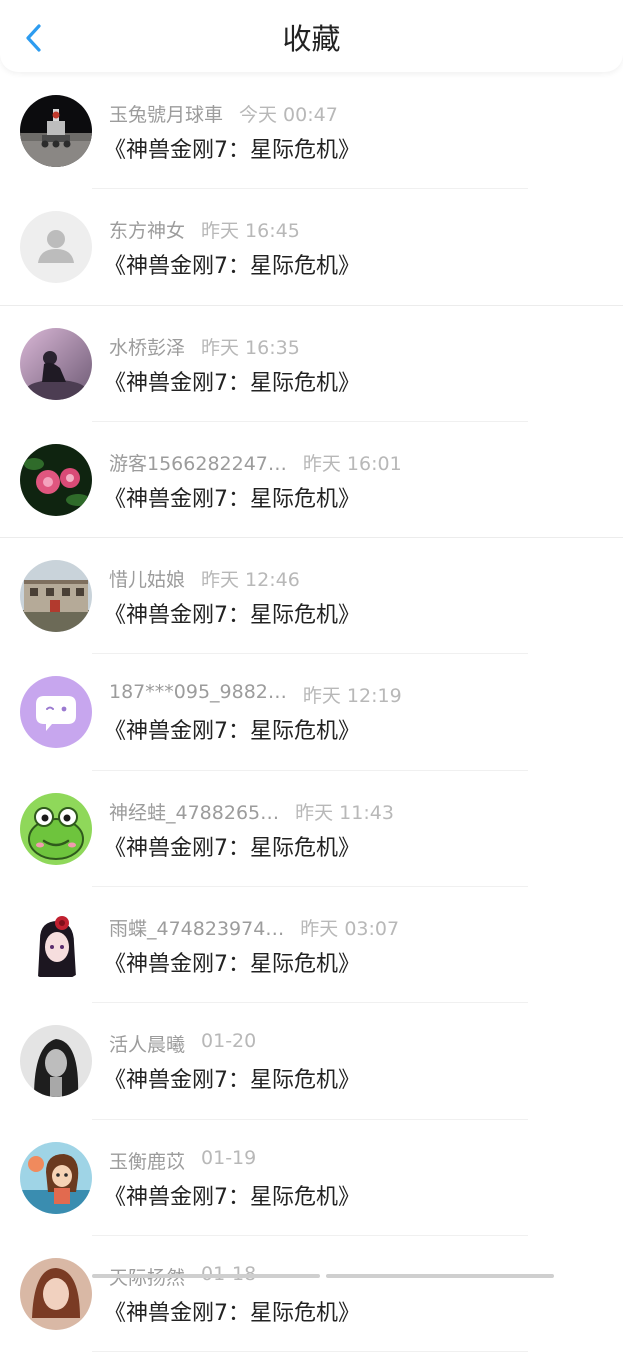  What do you see at coordinates (288, 115) in the screenshot?
I see `timestamp: 今天 00:47` at bounding box center [288, 115].